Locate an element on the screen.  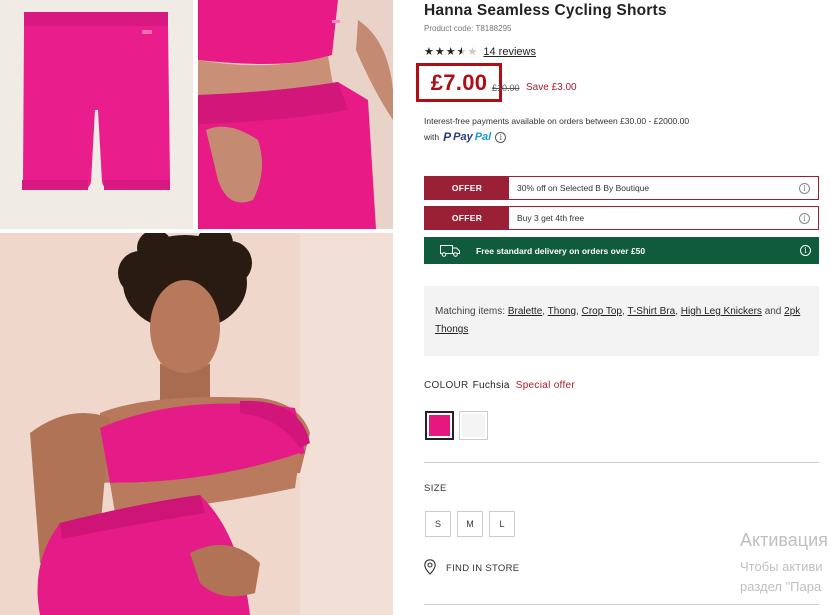
location-pin-icon is located at coordinates (430, 568).